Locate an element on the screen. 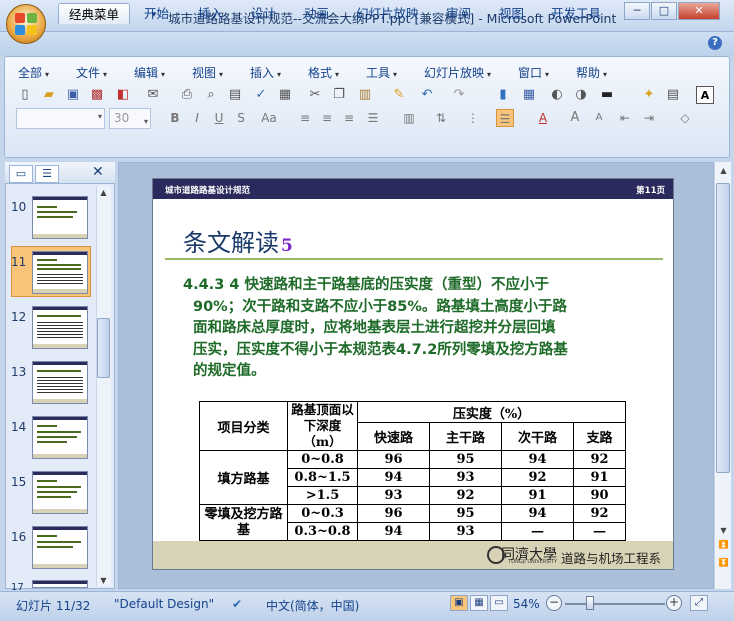  design-name: "Default Design" is located at coordinates (164, 604).